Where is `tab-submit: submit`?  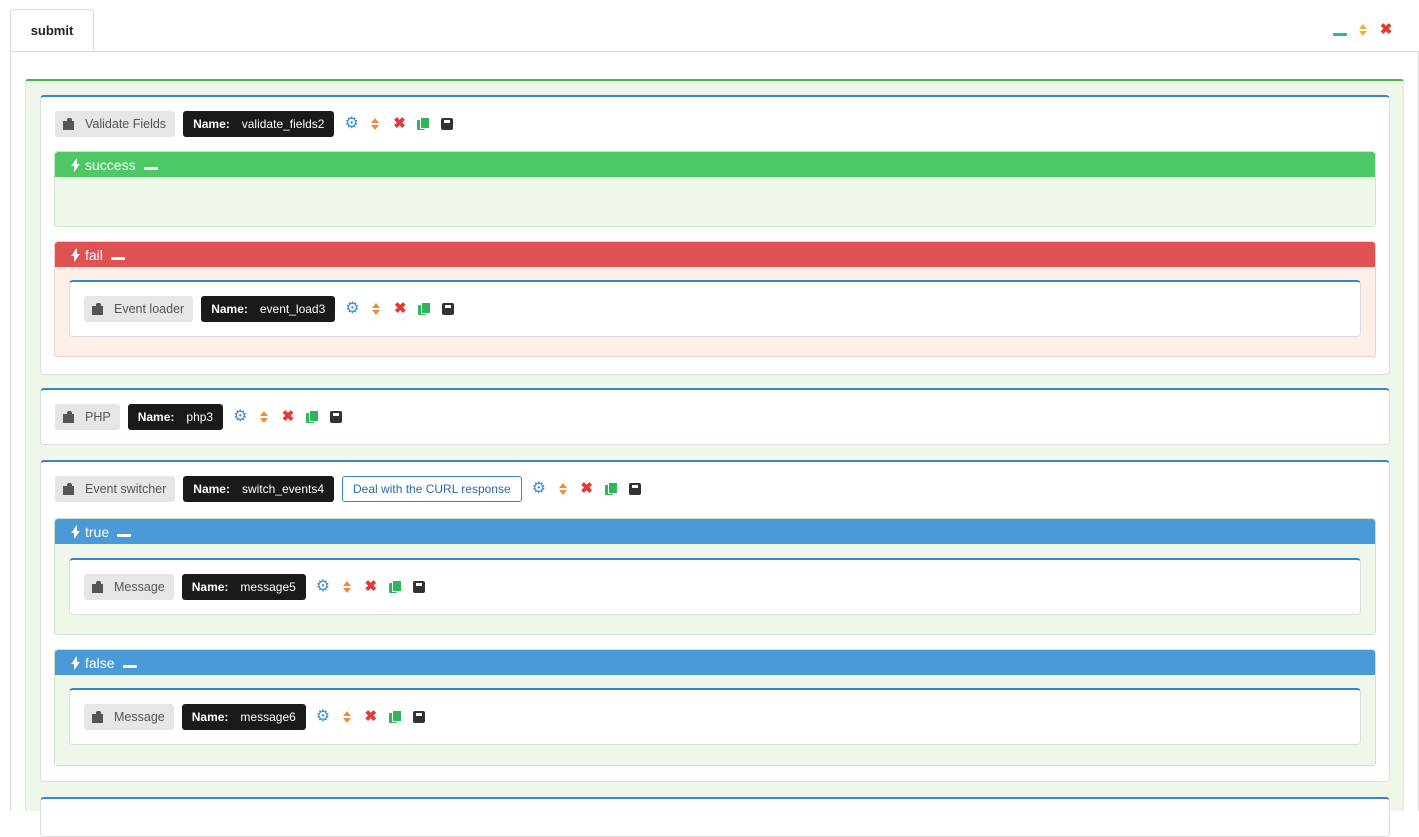
tab-submit: submit is located at coordinates (52, 30).